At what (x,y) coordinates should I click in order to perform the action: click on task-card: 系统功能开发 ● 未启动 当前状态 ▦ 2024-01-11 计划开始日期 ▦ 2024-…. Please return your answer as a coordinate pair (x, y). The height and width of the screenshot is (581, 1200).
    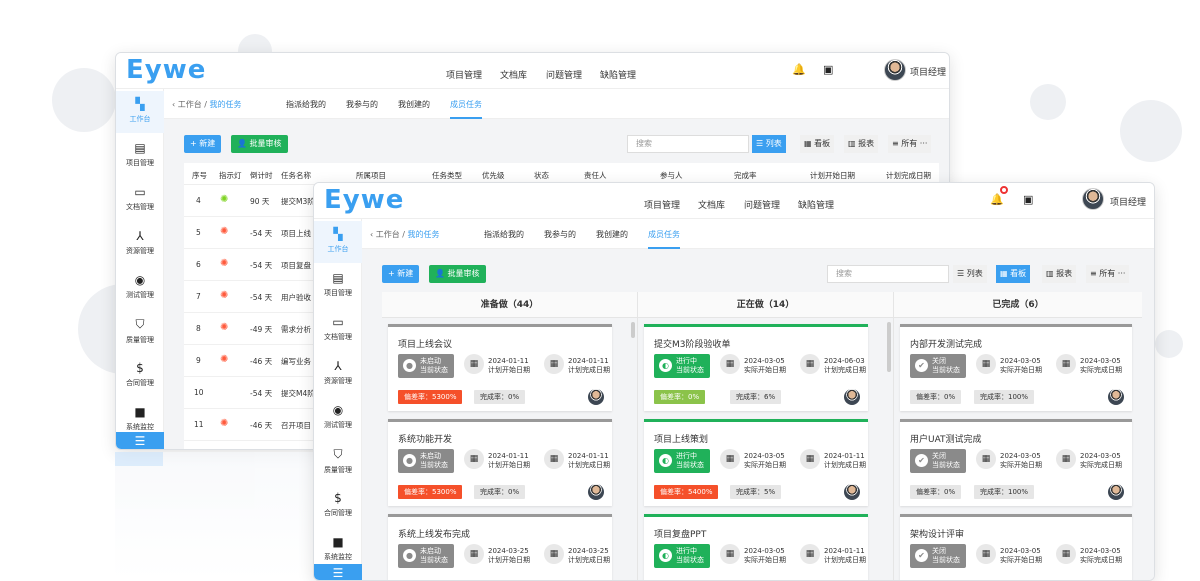
    Looking at the image, I should click on (500, 462).